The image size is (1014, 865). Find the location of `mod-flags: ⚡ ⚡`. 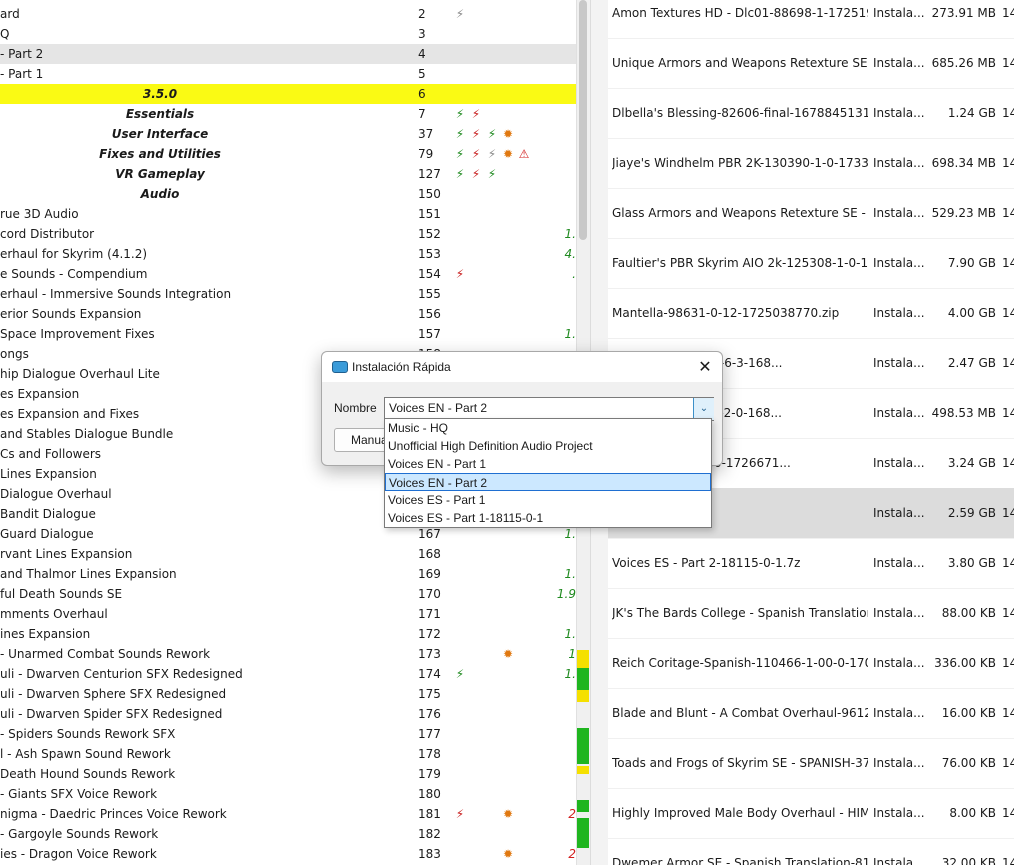

mod-flags: ⚡ ⚡ is located at coordinates (497, 114).